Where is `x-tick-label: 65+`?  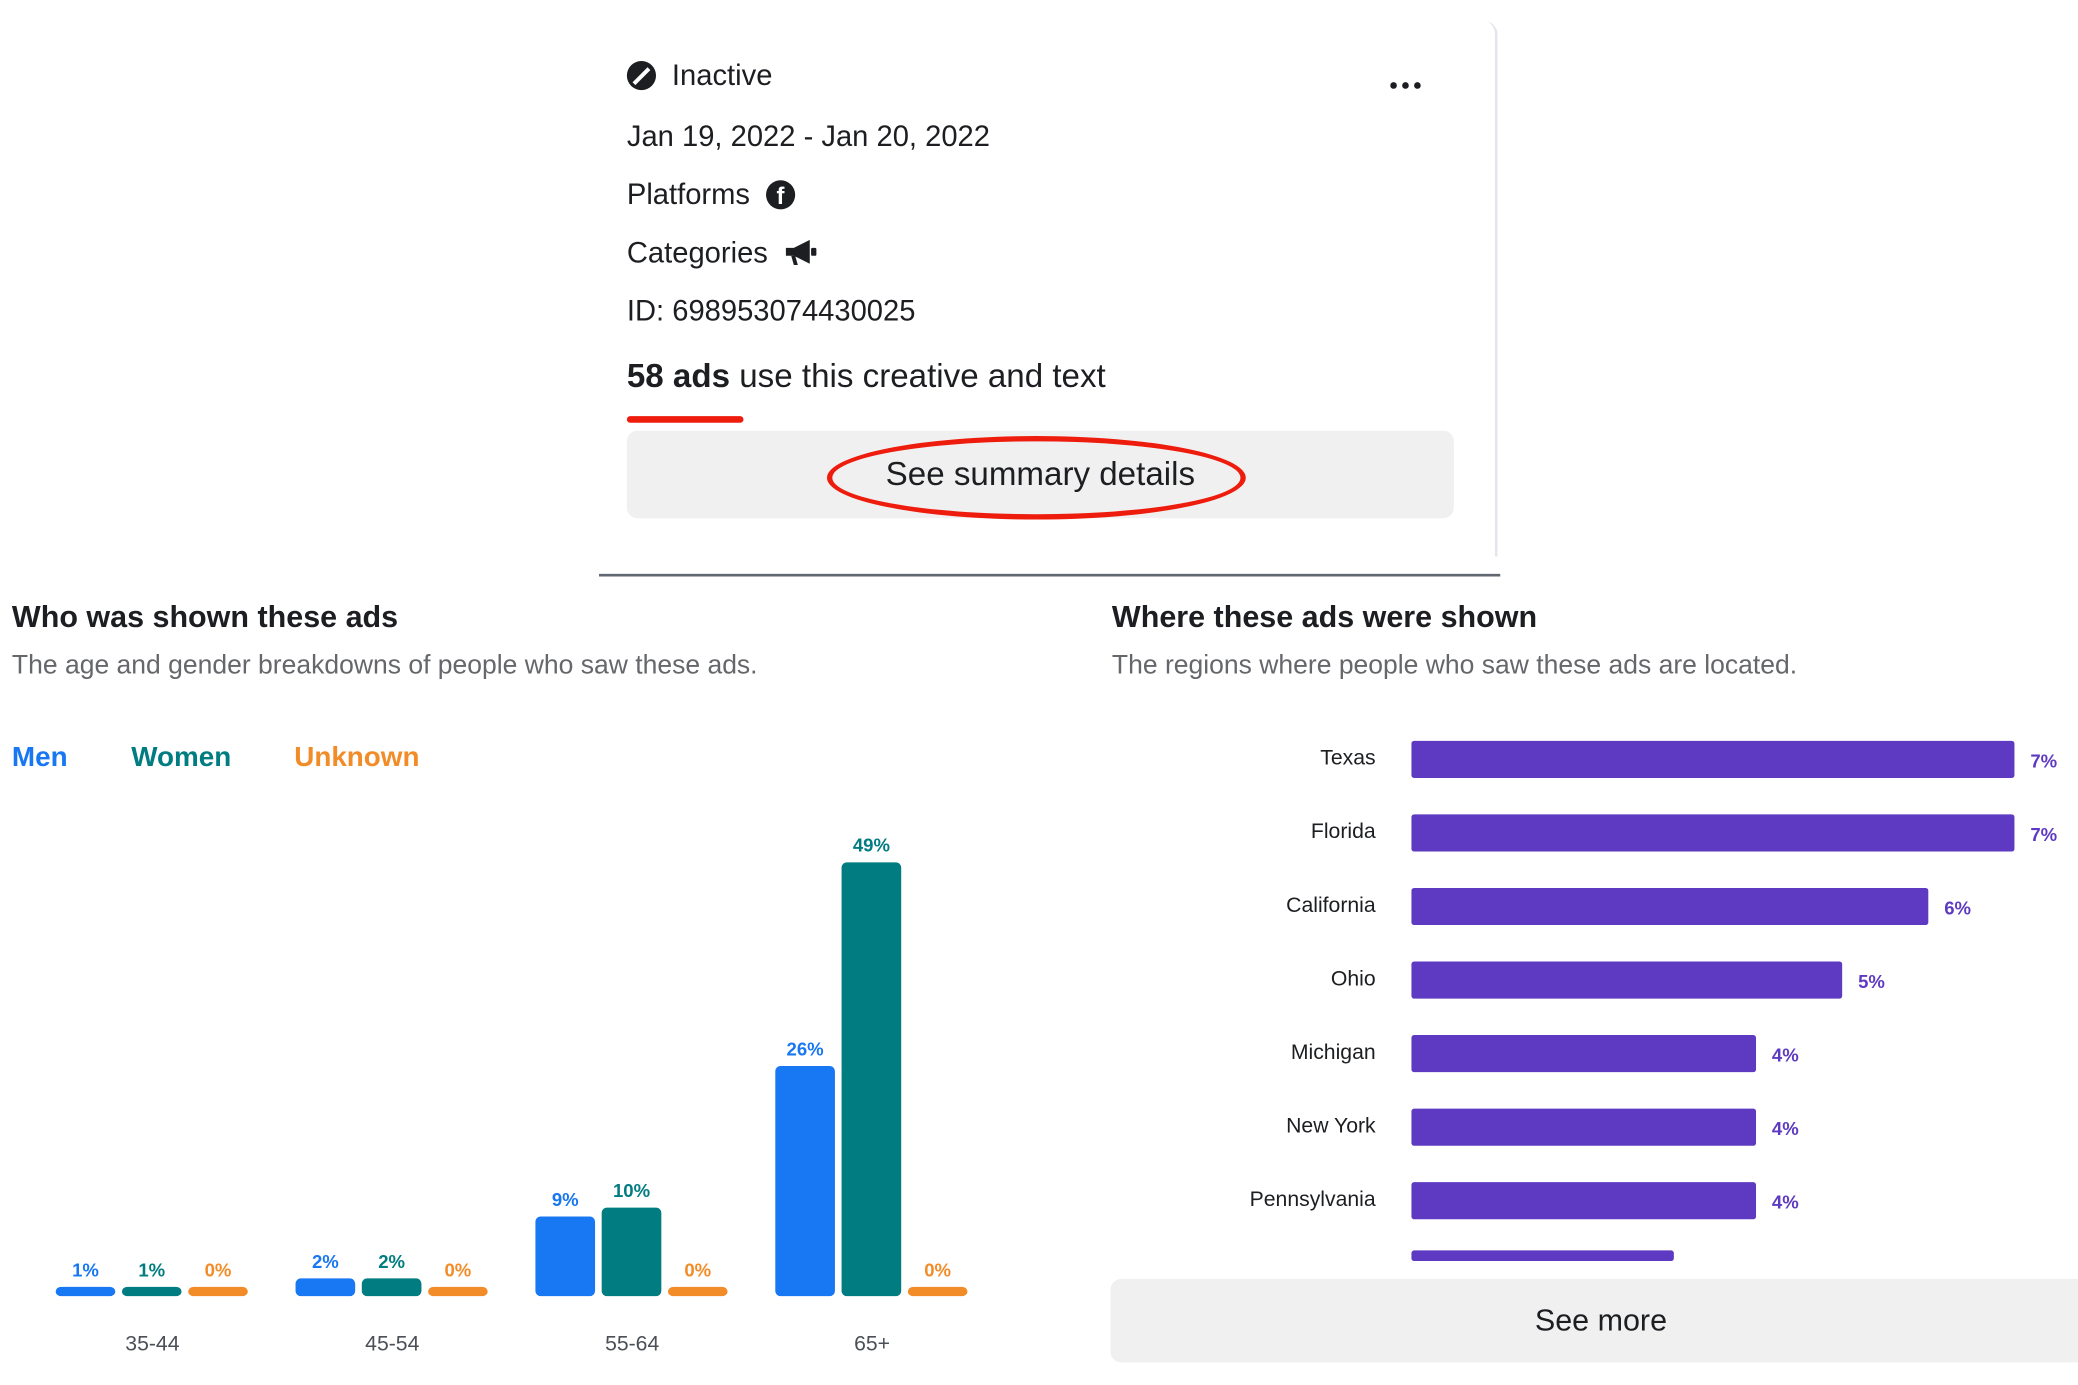 x-tick-label: 65+ is located at coordinates (872, 1343).